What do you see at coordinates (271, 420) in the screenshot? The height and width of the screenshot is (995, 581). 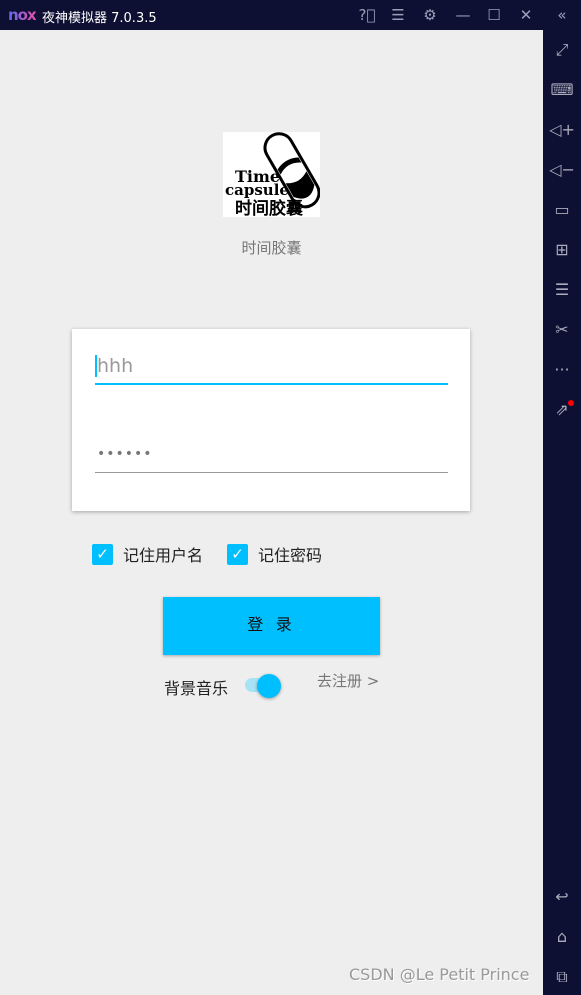 I see `login-card: hhh ••••••` at bounding box center [271, 420].